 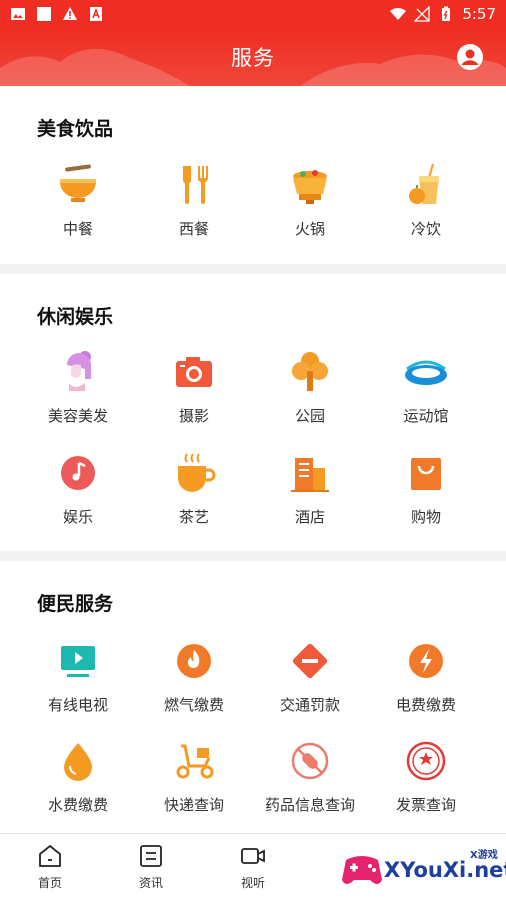 What do you see at coordinates (193, 805) in the screenshot?
I see `service-label: 快递查询` at bounding box center [193, 805].